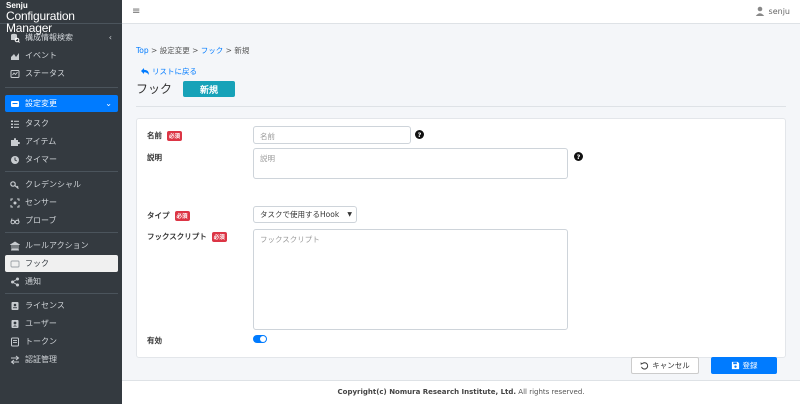 This screenshot has width=800, height=404. I want to click on sidebar-item-event: イベント, so click(61, 55).